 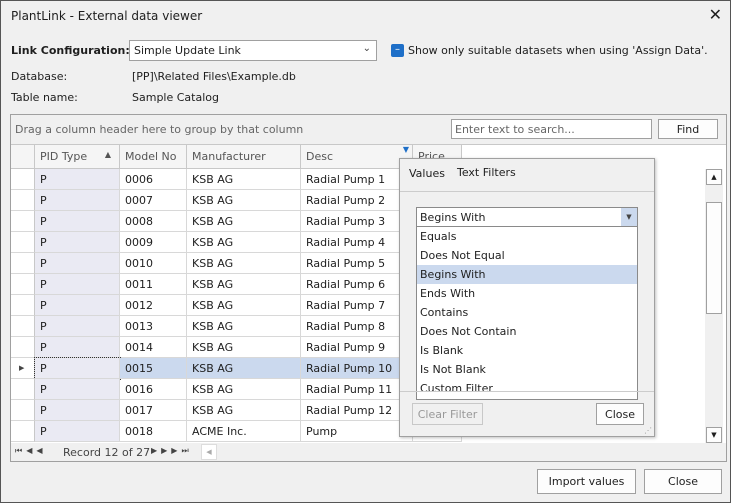 What do you see at coordinates (244, 431) in the screenshot?
I see `table-cell: ACME Inc.` at bounding box center [244, 431].